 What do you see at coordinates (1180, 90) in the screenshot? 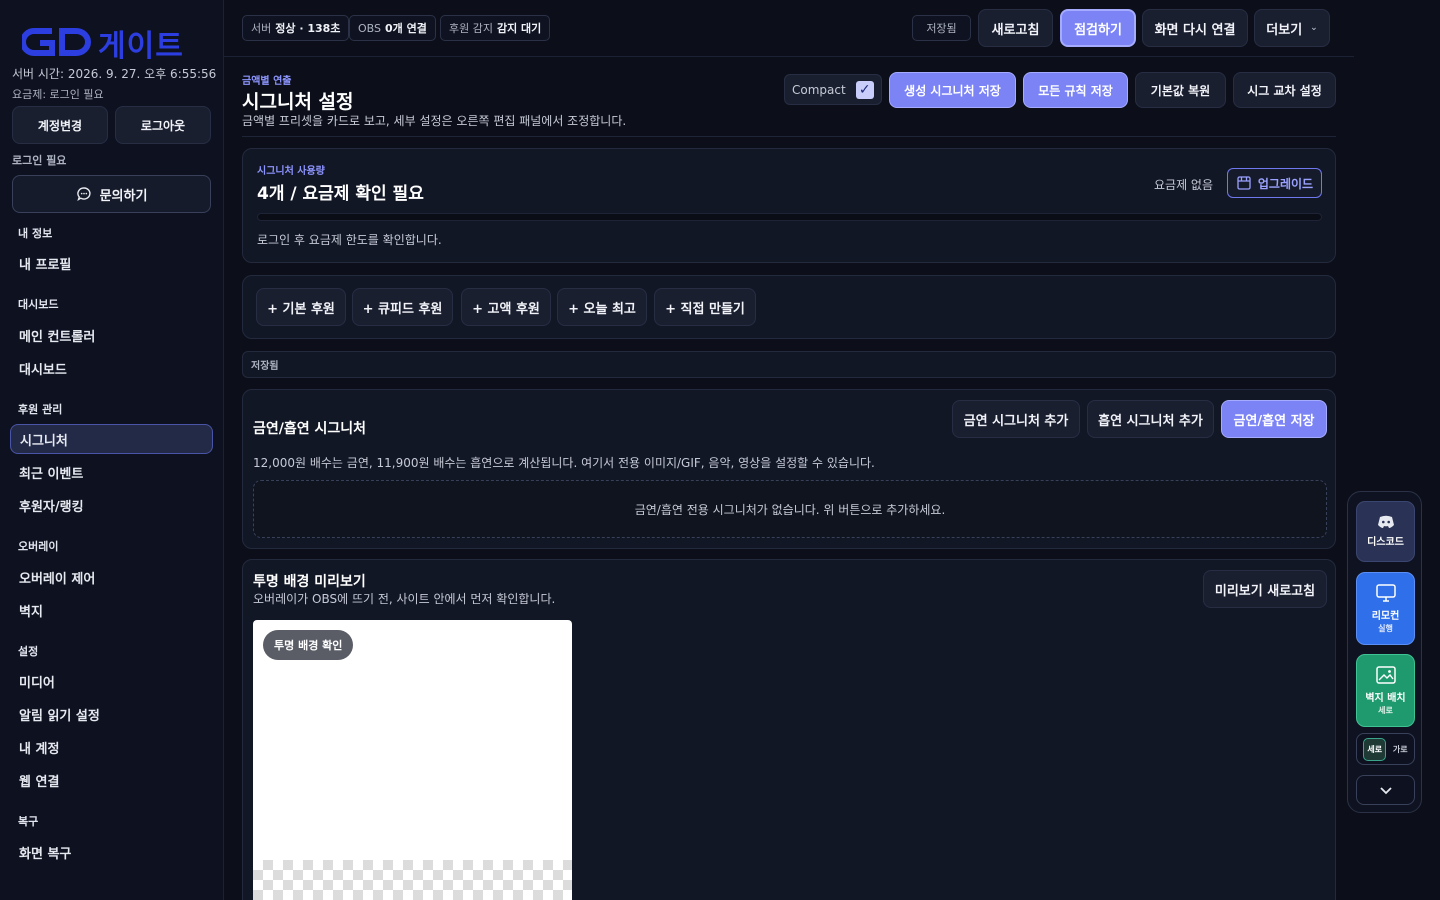
I see `restore-defaults-button: 기본값 복원` at bounding box center [1180, 90].